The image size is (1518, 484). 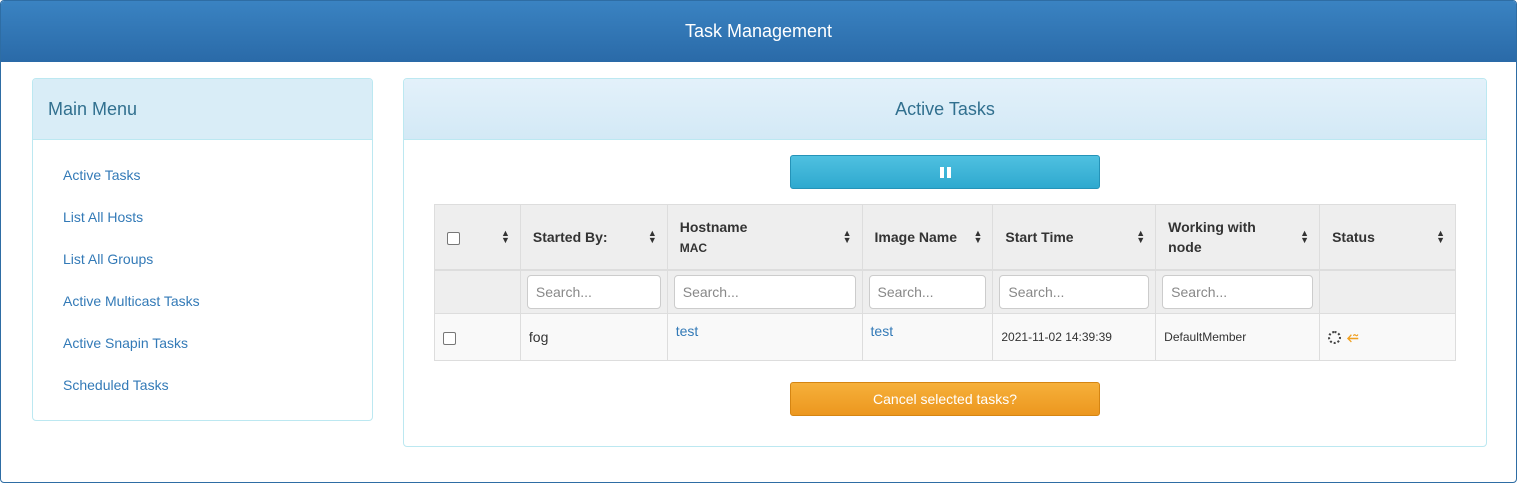 I want to click on start-time-cell: 2021-11-02 14:39:39, so click(x=1074, y=337).